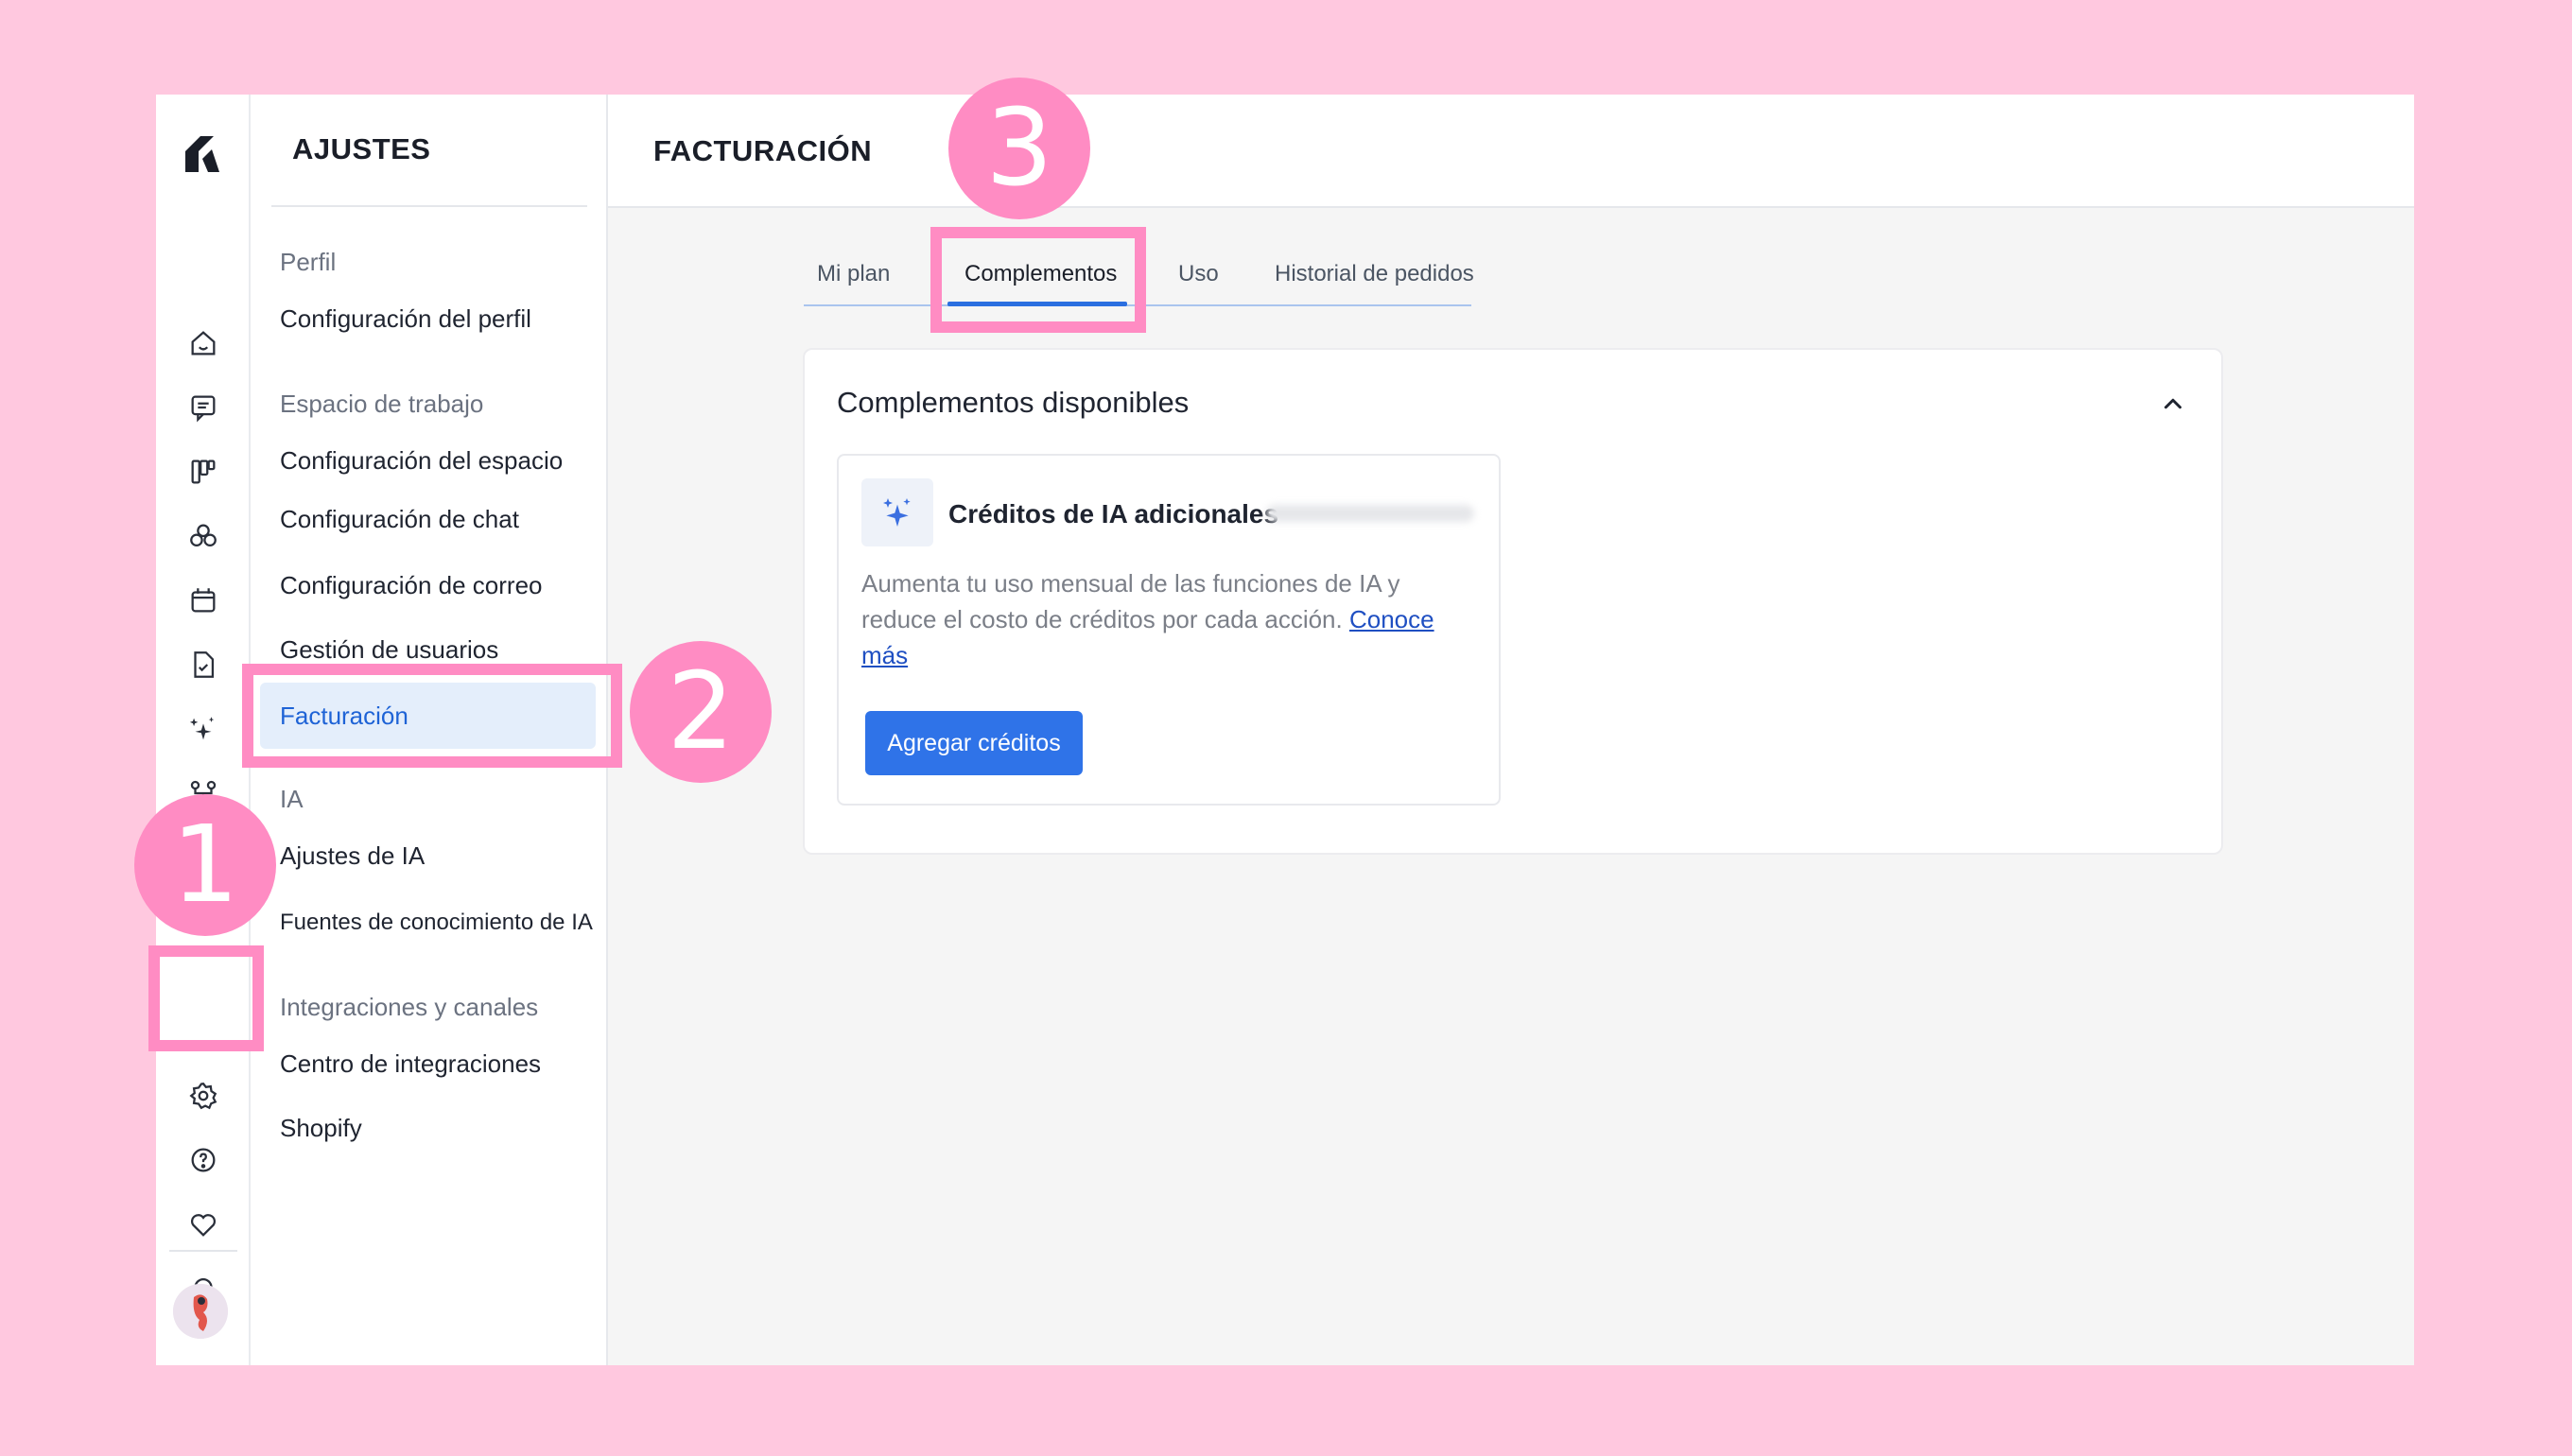 The width and height of the screenshot is (2572, 1456). Describe the element at coordinates (1374, 274) in the screenshot. I see `tab-order-history: Historial de pedidos` at that location.